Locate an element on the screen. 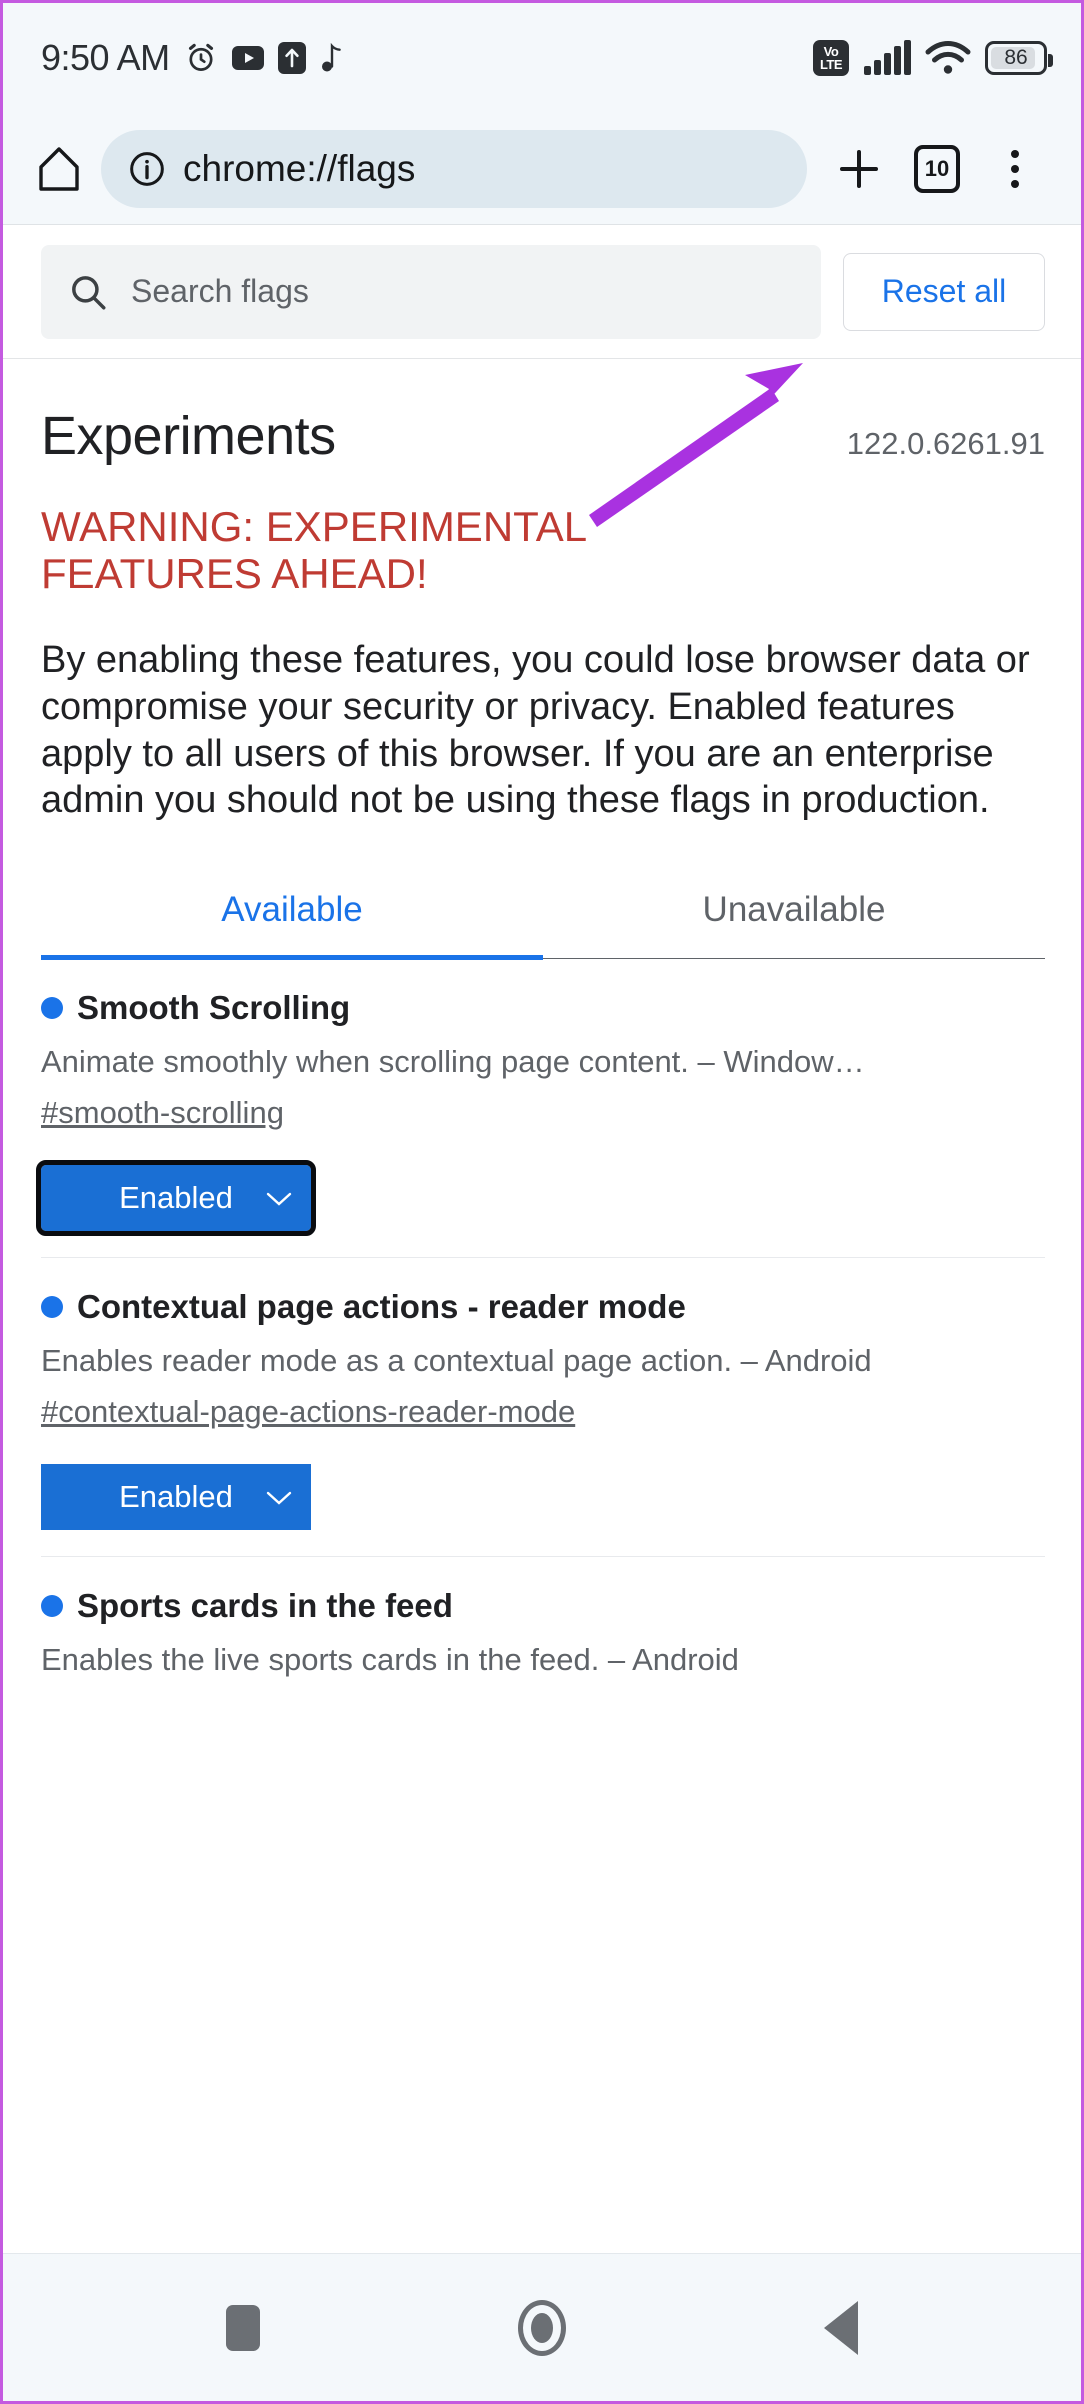 The width and height of the screenshot is (1084, 2404). tab-available: Available is located at coordinates (292, 919).